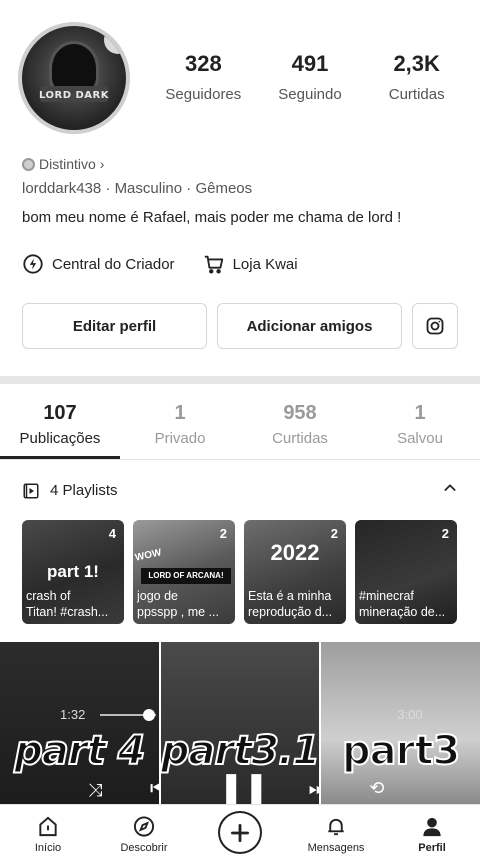  What do you see at coordinates (48, 848) in the screenshot?
I see `nav-label: Início` at bounding box center [48, 848].